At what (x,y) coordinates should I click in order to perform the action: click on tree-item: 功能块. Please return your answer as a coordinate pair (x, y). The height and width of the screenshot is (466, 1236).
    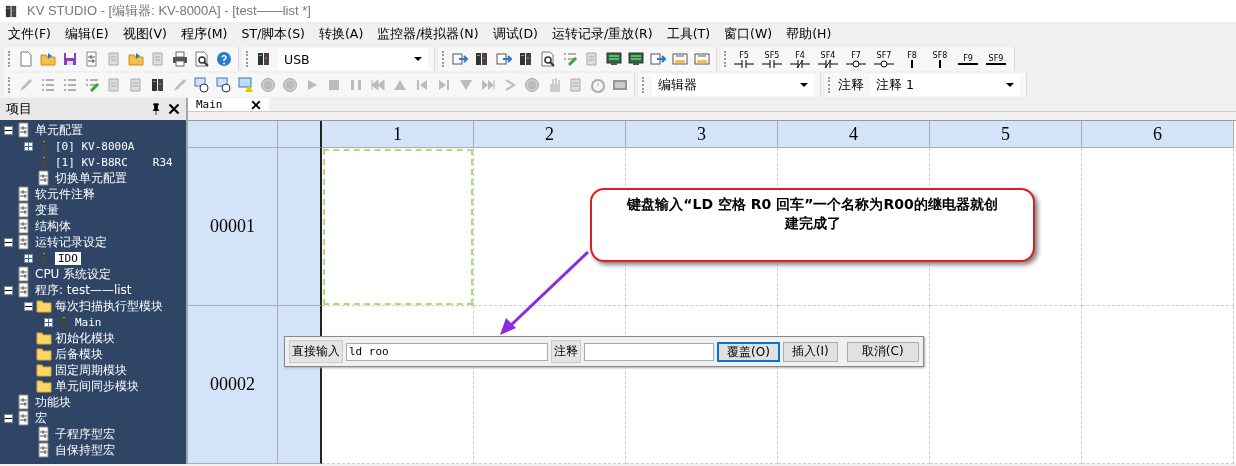
    Looking at the image, I should click on (53, 402).